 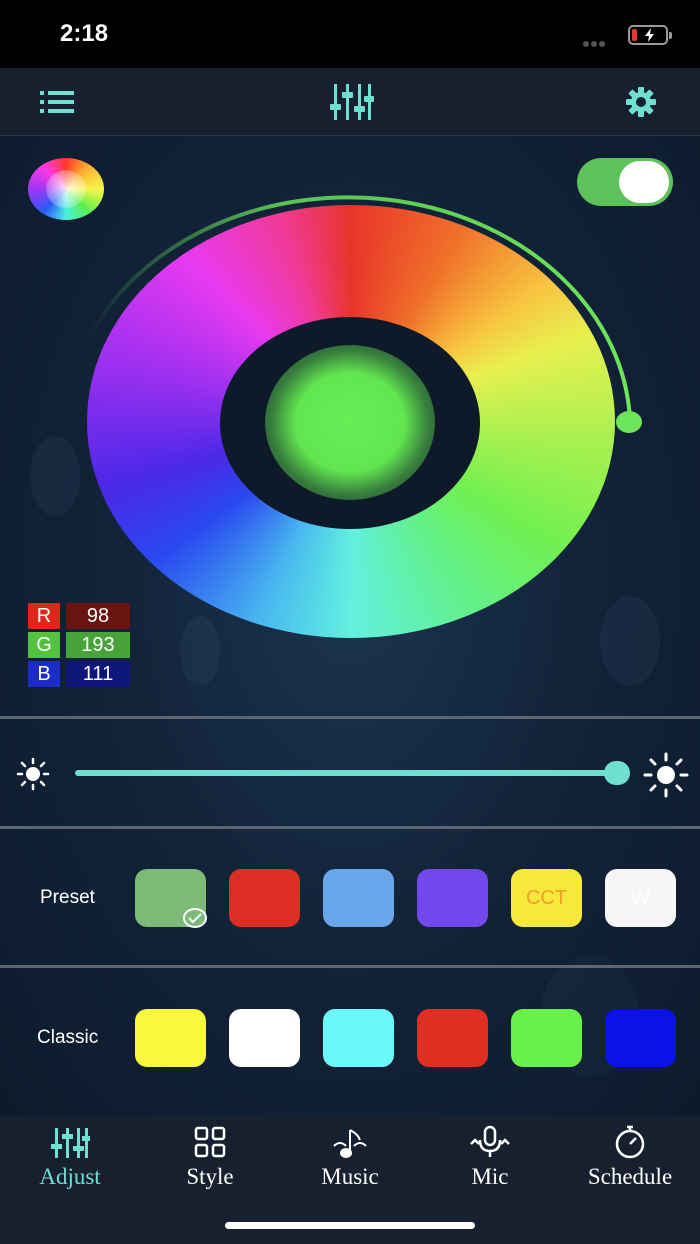 I want to click on brightness-high-icon, so click(x=666, y=775).